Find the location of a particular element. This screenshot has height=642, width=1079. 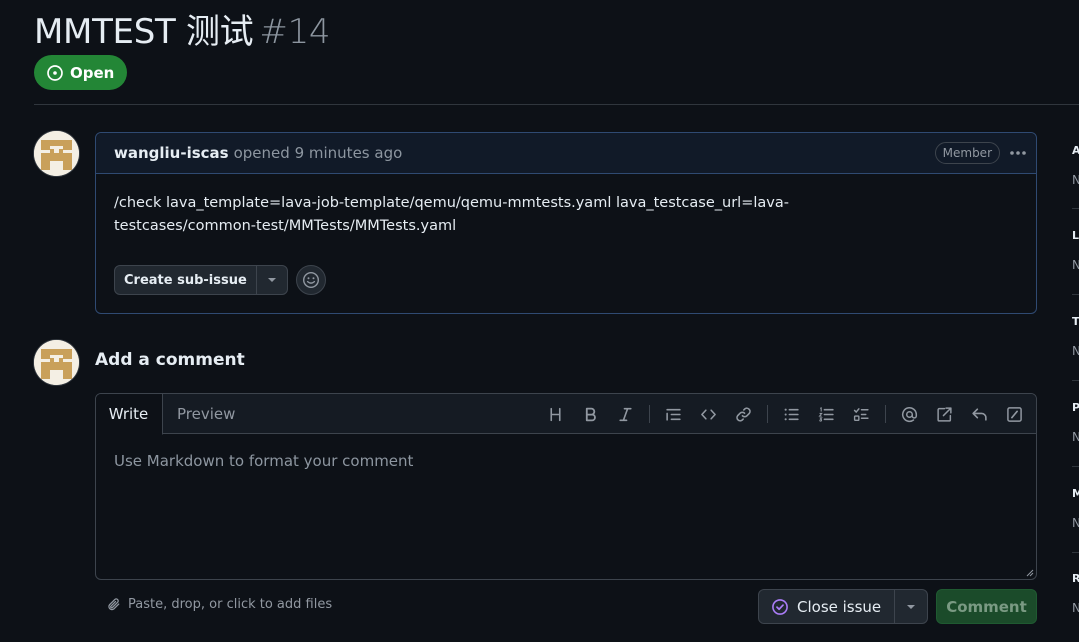

bold-icon is located at coordinates (590, 414).